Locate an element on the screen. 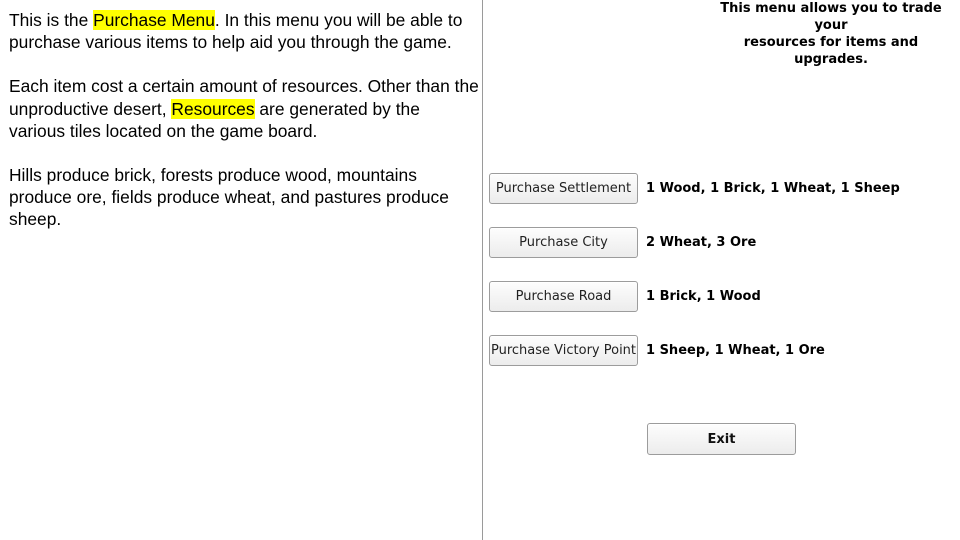  resources-highlight: Resources is located at coordinates (213, 108).